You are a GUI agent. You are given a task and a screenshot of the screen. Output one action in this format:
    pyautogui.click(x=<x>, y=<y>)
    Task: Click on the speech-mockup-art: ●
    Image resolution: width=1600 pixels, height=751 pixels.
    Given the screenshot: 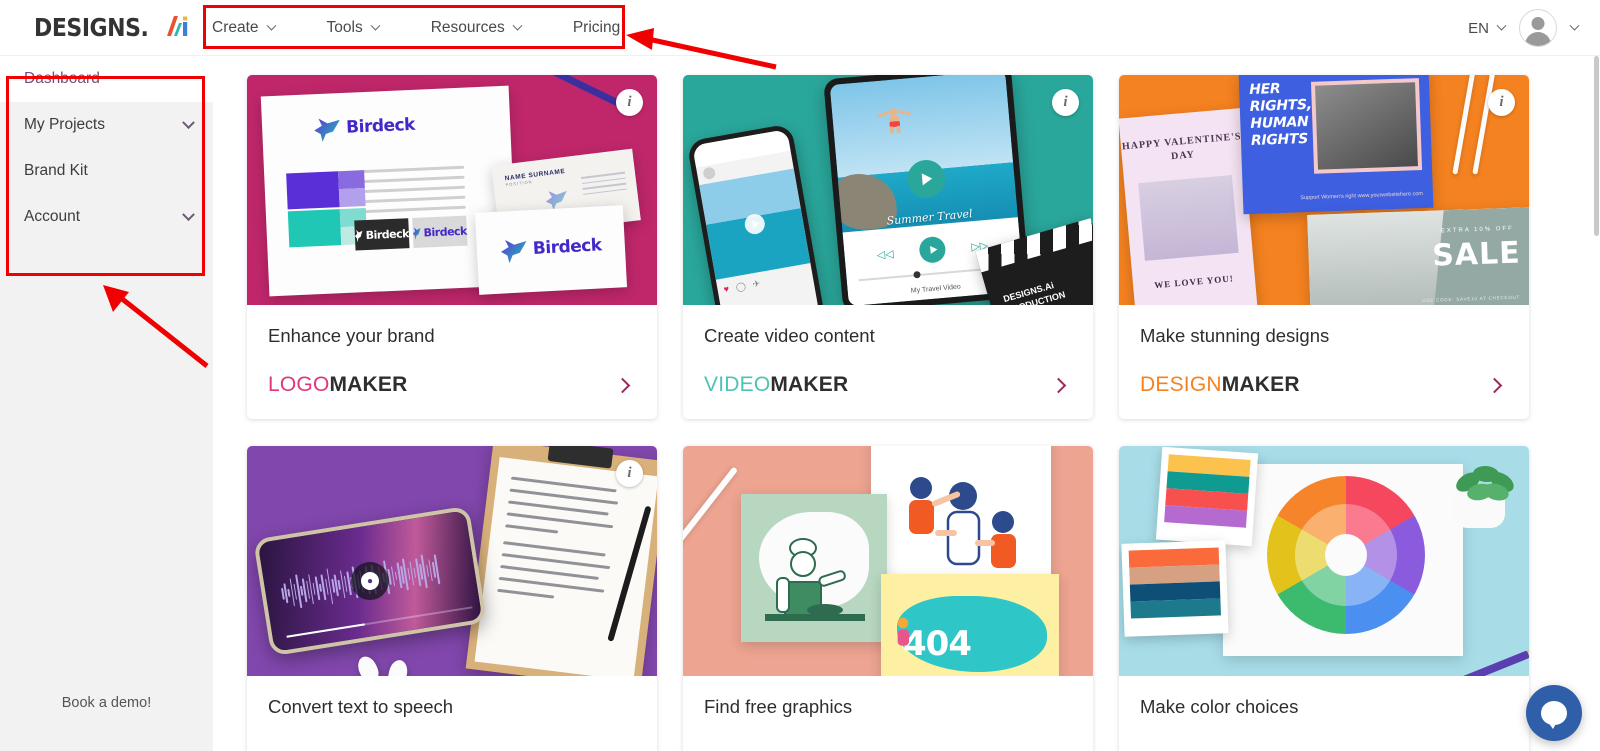 What is the action you would take?
    pyautogui.click(x=452, y=561)
    